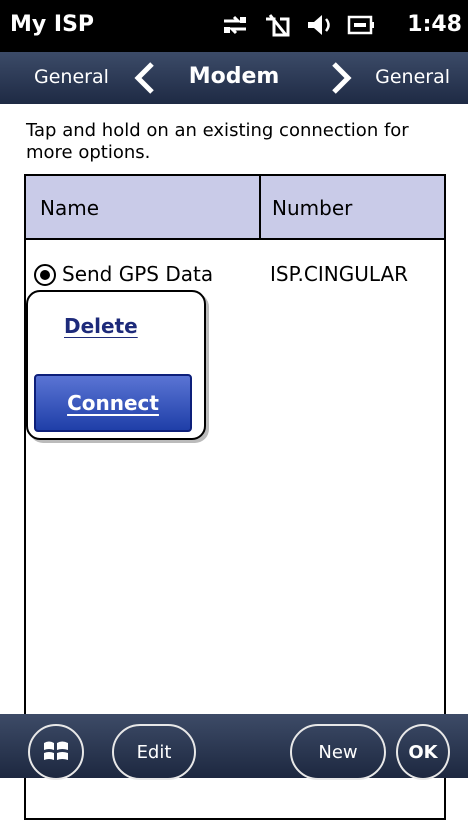 This screenshot has height=820, width=468. Describe the element at coordinates (154, 752) in the screenshot. I see `edit-button: Edit` at that location.